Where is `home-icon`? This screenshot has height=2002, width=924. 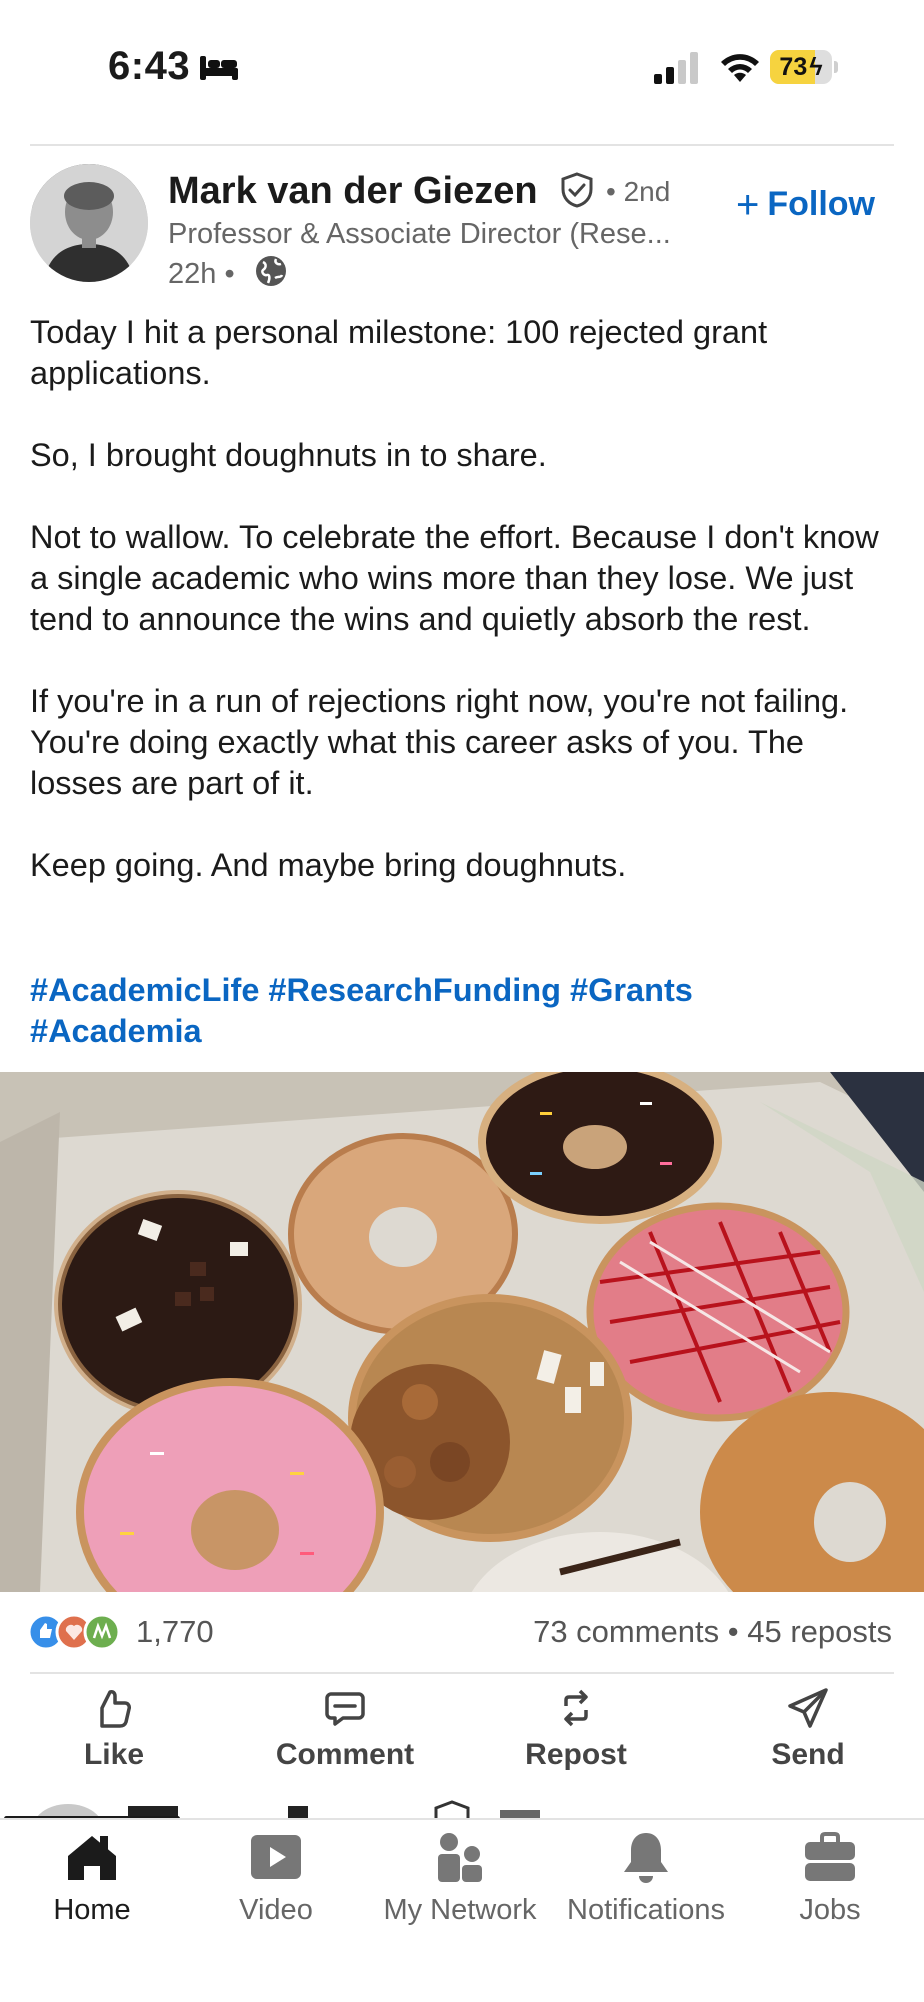 home-icon is located at coordinates (92, 1858).